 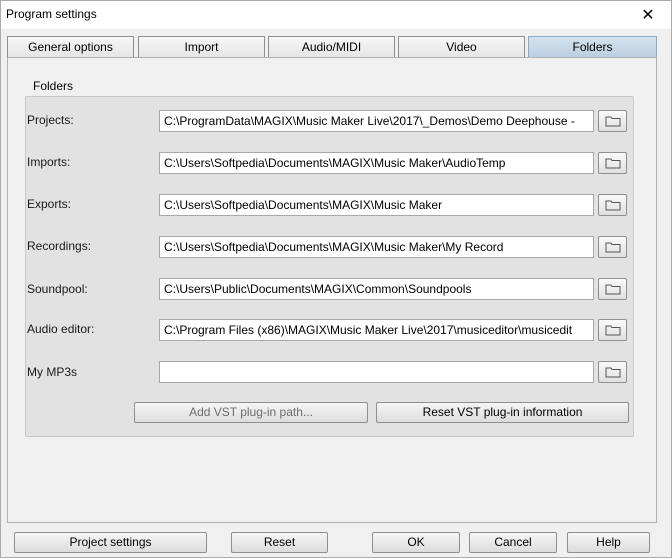 I want to click on project-settings-button: Project settings, so click(x=110, y=542).